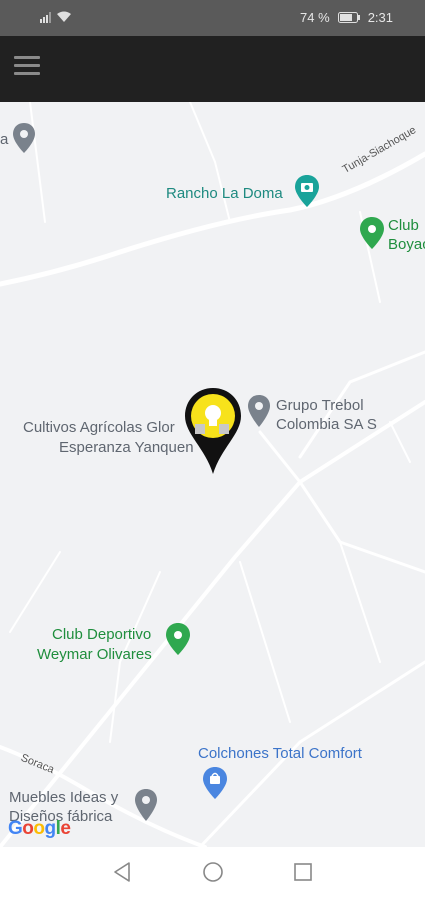 The width and height of the screenshot is (425, 900). What do you see at coordinates (315, 17) in the screenshot?
I see `battery-percent: 74 %` at bounding box center [315, 17].